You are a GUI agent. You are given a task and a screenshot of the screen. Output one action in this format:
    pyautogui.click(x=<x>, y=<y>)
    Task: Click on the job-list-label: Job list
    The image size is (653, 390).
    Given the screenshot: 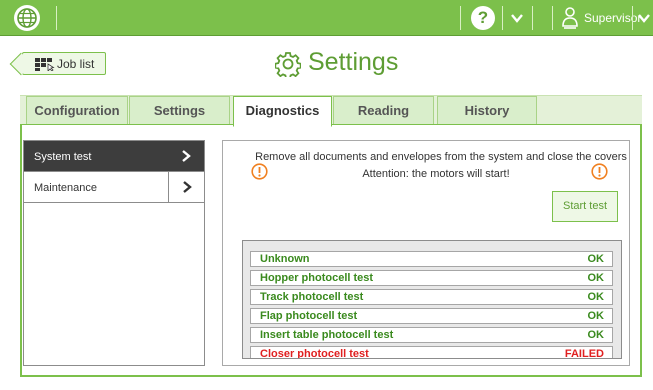 What is the action you would take?
    pyautogui.click(x=76, y=64)
    